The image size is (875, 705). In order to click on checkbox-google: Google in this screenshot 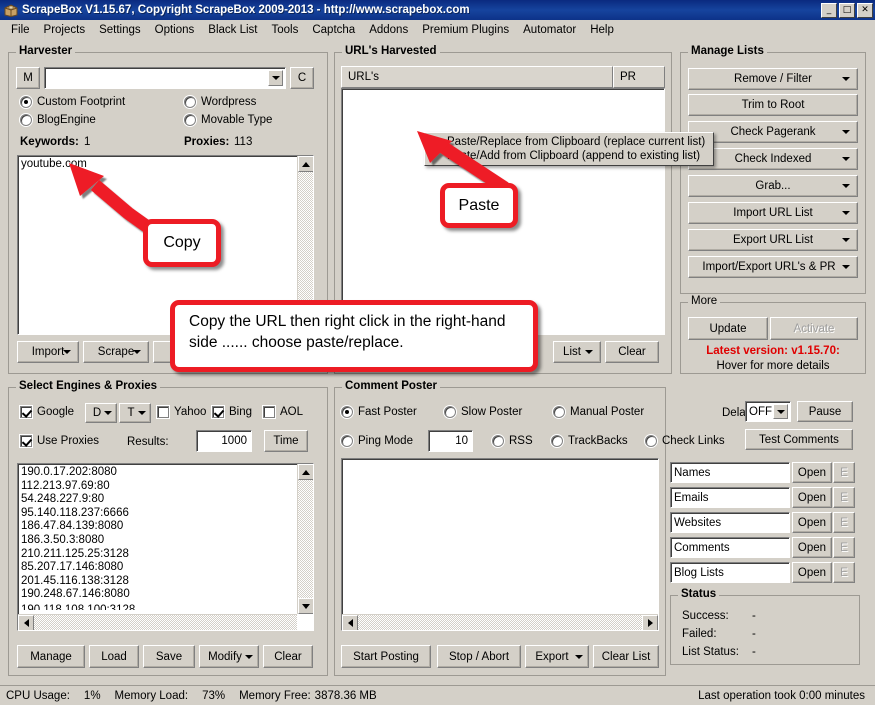, I will do `click(47, 412)`.